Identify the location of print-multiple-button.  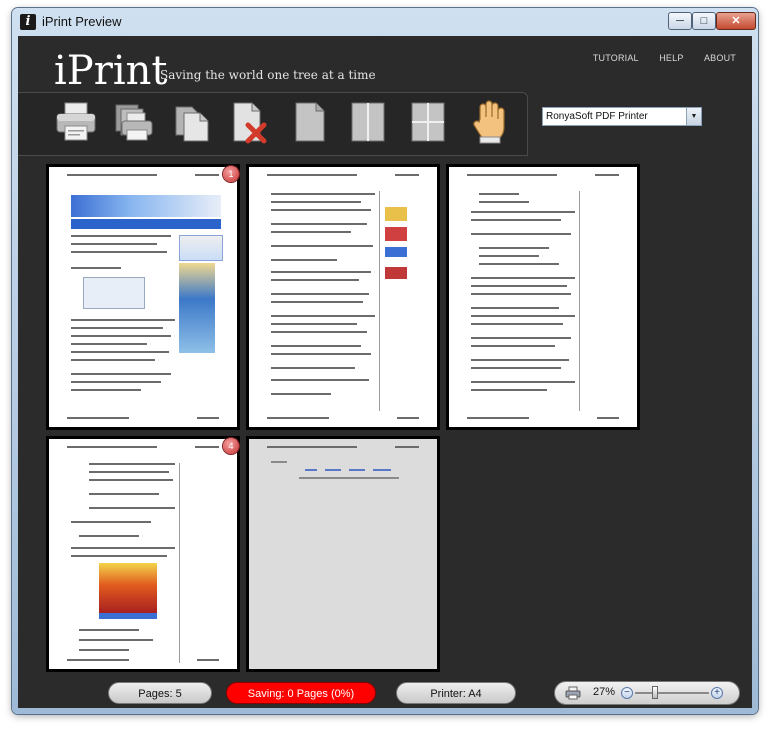
(134, 122).